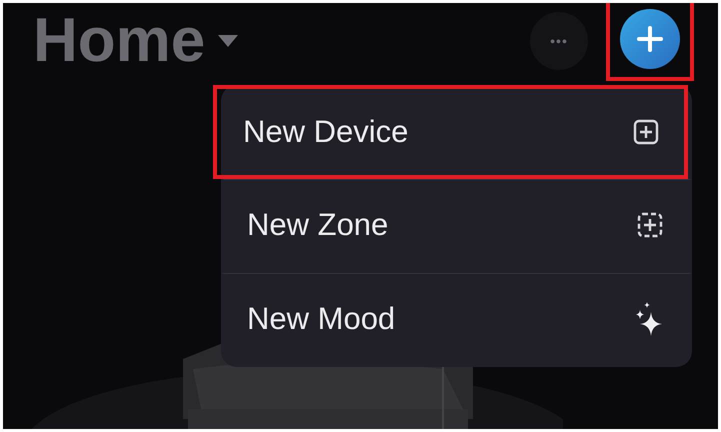 This screenshot has width=721, height=432. Describe the element at coordinates (317, 224) in the screenshot. I see `menu-item-label: New Zone` at that location.